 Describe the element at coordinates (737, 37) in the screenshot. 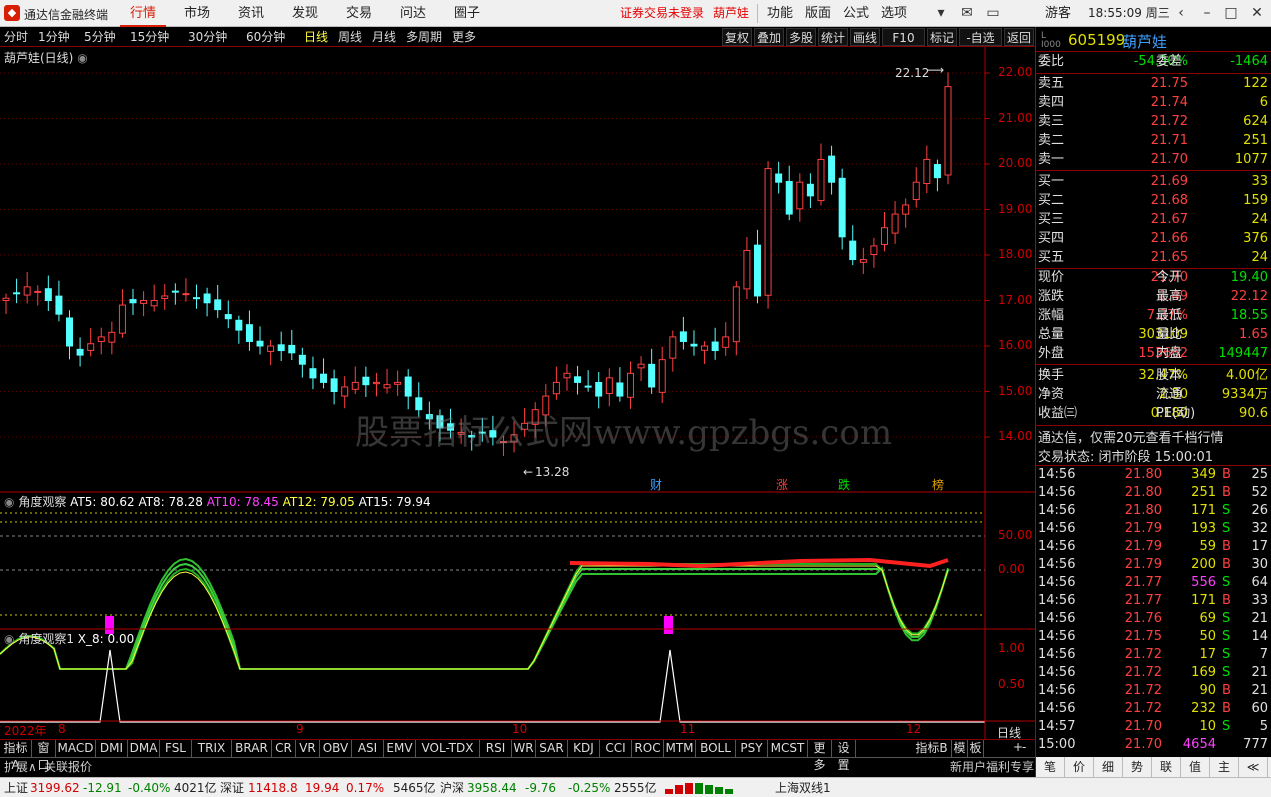

I see `tool-0: 复权` at that location.